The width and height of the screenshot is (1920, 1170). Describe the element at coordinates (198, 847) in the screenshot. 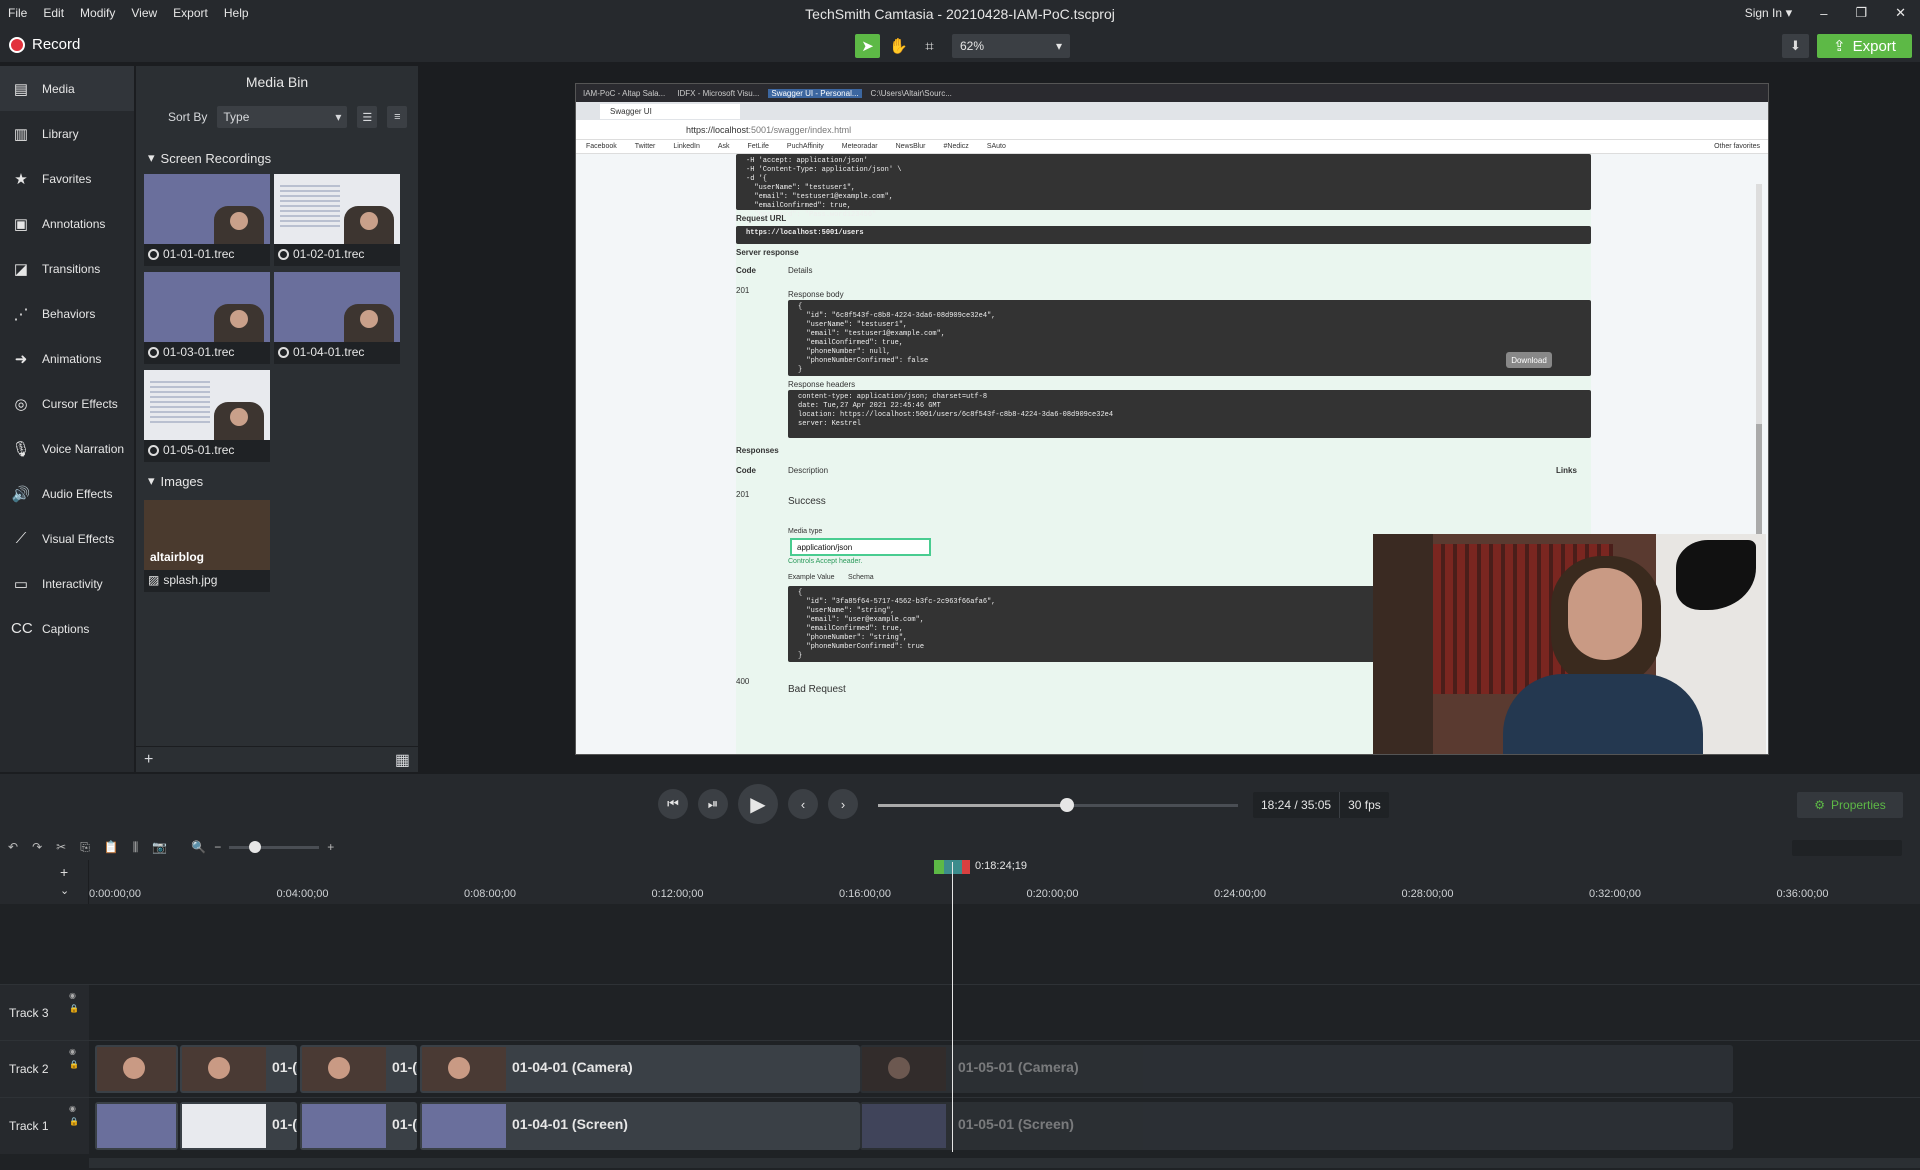

I see `magnifier-icon: 🔍` at that location.